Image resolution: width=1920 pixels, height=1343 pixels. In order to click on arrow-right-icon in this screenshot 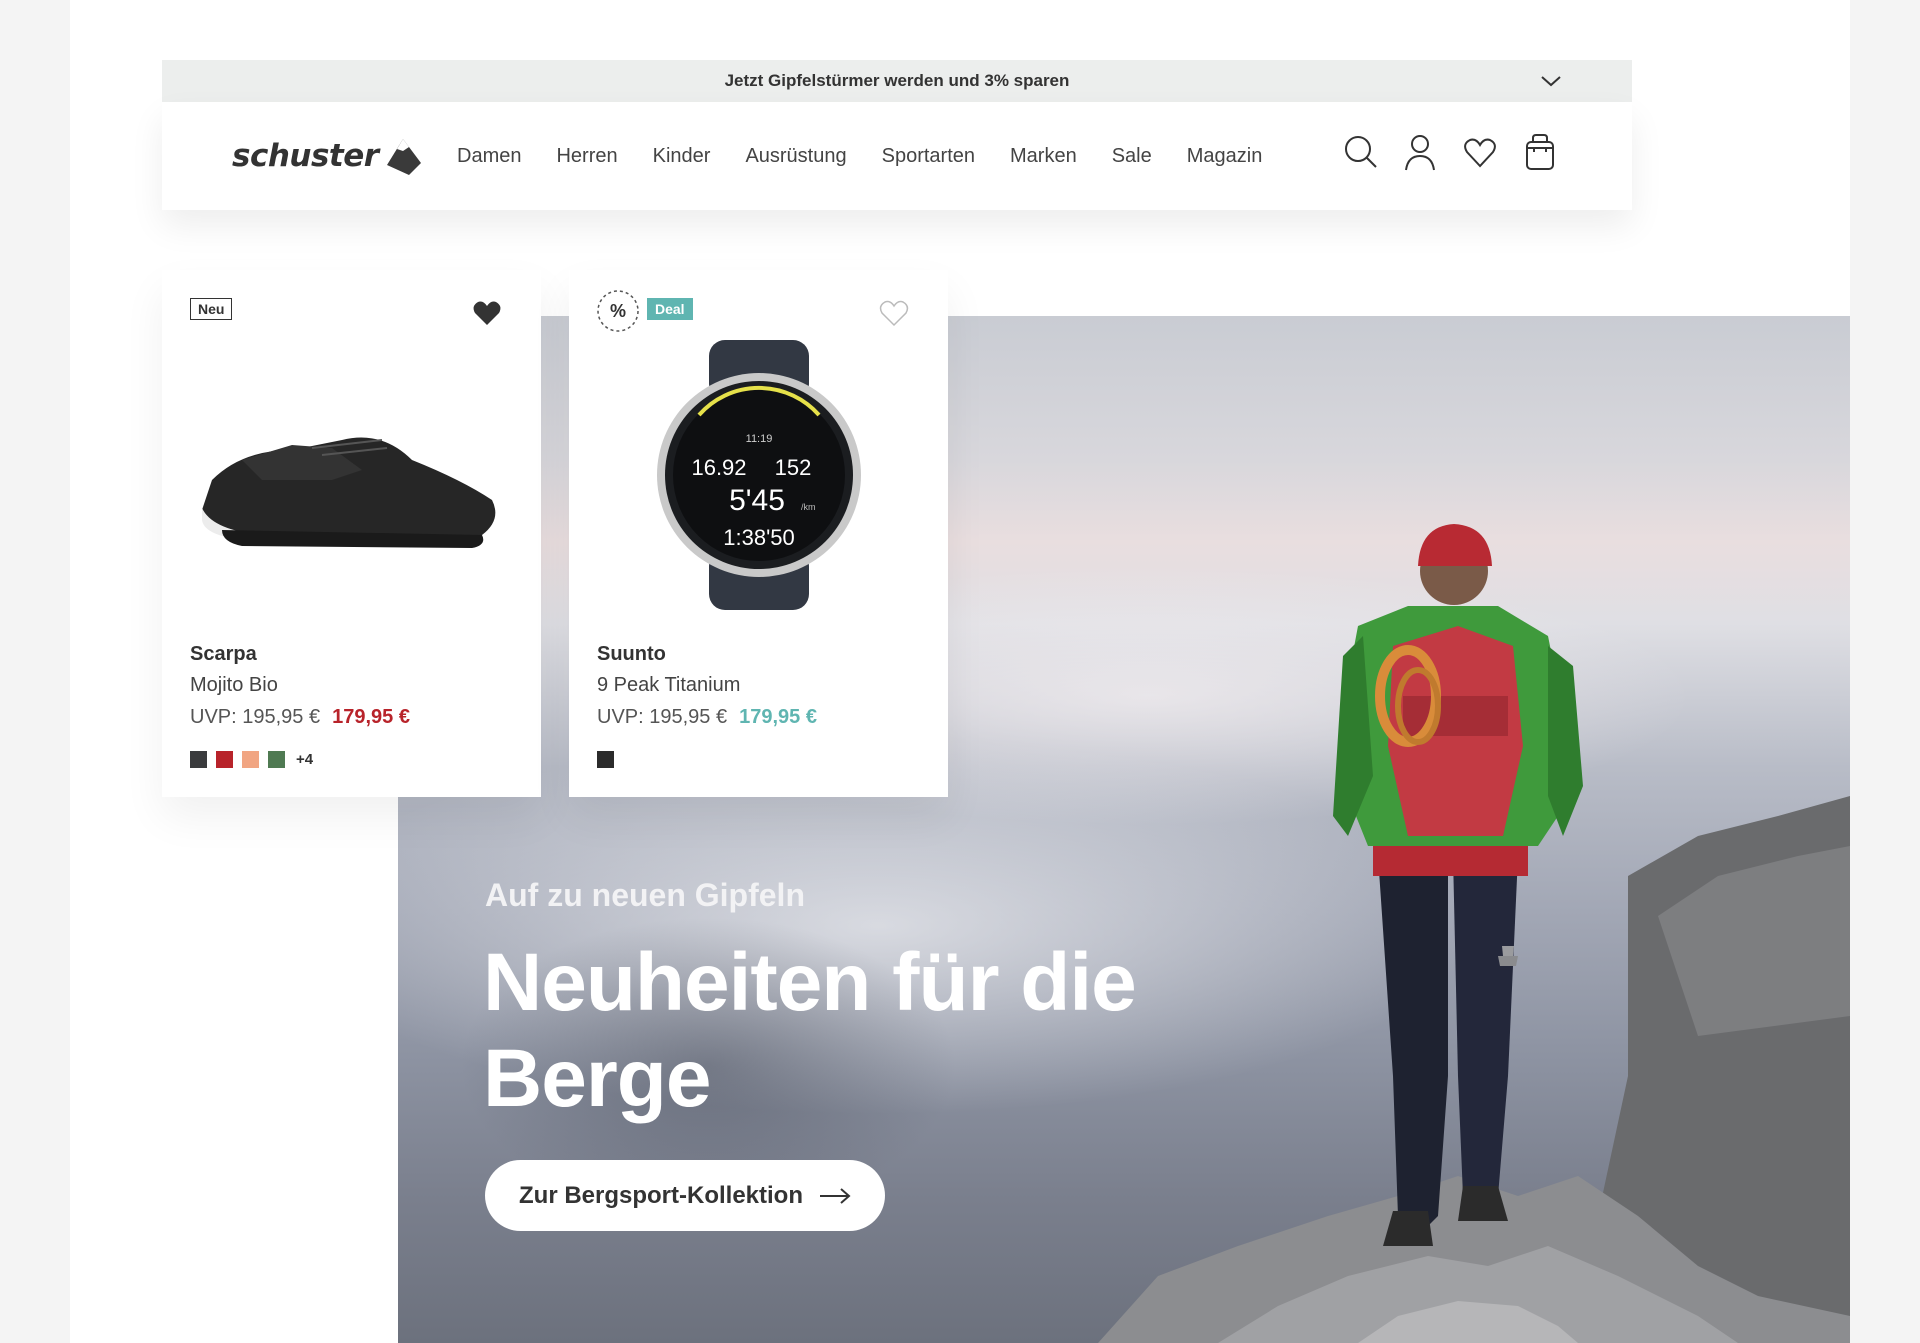, I will do `click(835, 1195)`.